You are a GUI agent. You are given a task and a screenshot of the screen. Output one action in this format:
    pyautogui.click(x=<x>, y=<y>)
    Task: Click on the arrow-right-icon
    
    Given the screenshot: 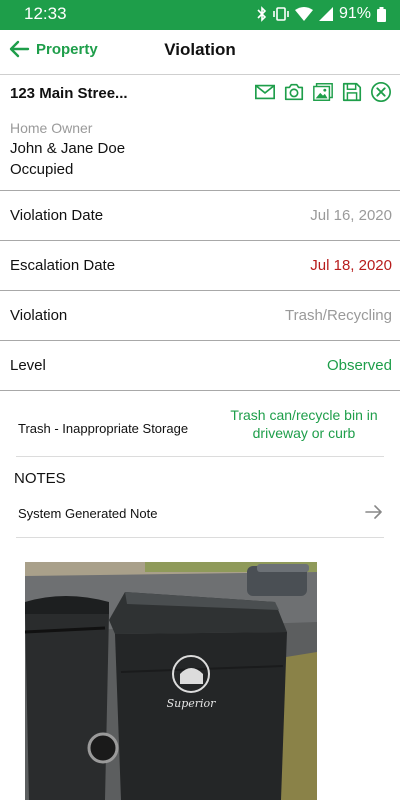 What is the action you would take?
    pyautogui.click(x=373, y=512)
    